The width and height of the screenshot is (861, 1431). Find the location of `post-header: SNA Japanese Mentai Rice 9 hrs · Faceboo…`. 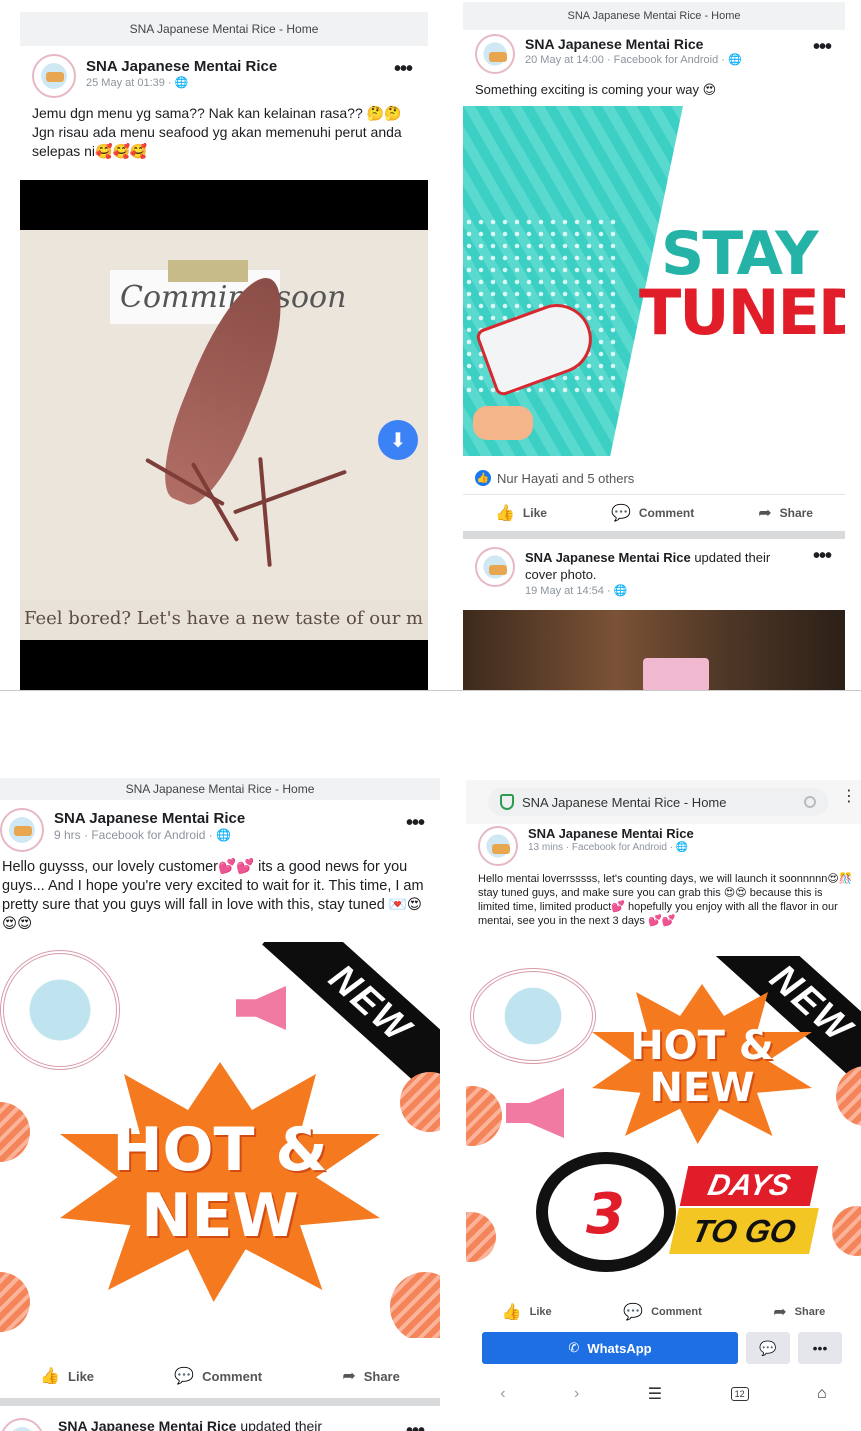

post-header: SNA Japanese Mentai Rice 9 hrs · Faceboo… is located at coordinates (220, 829).